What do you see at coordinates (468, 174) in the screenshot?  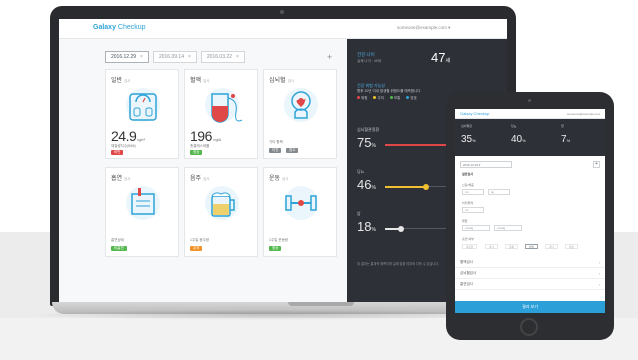 I see `section-title: 일반검사` at bounding box center [468, 174].